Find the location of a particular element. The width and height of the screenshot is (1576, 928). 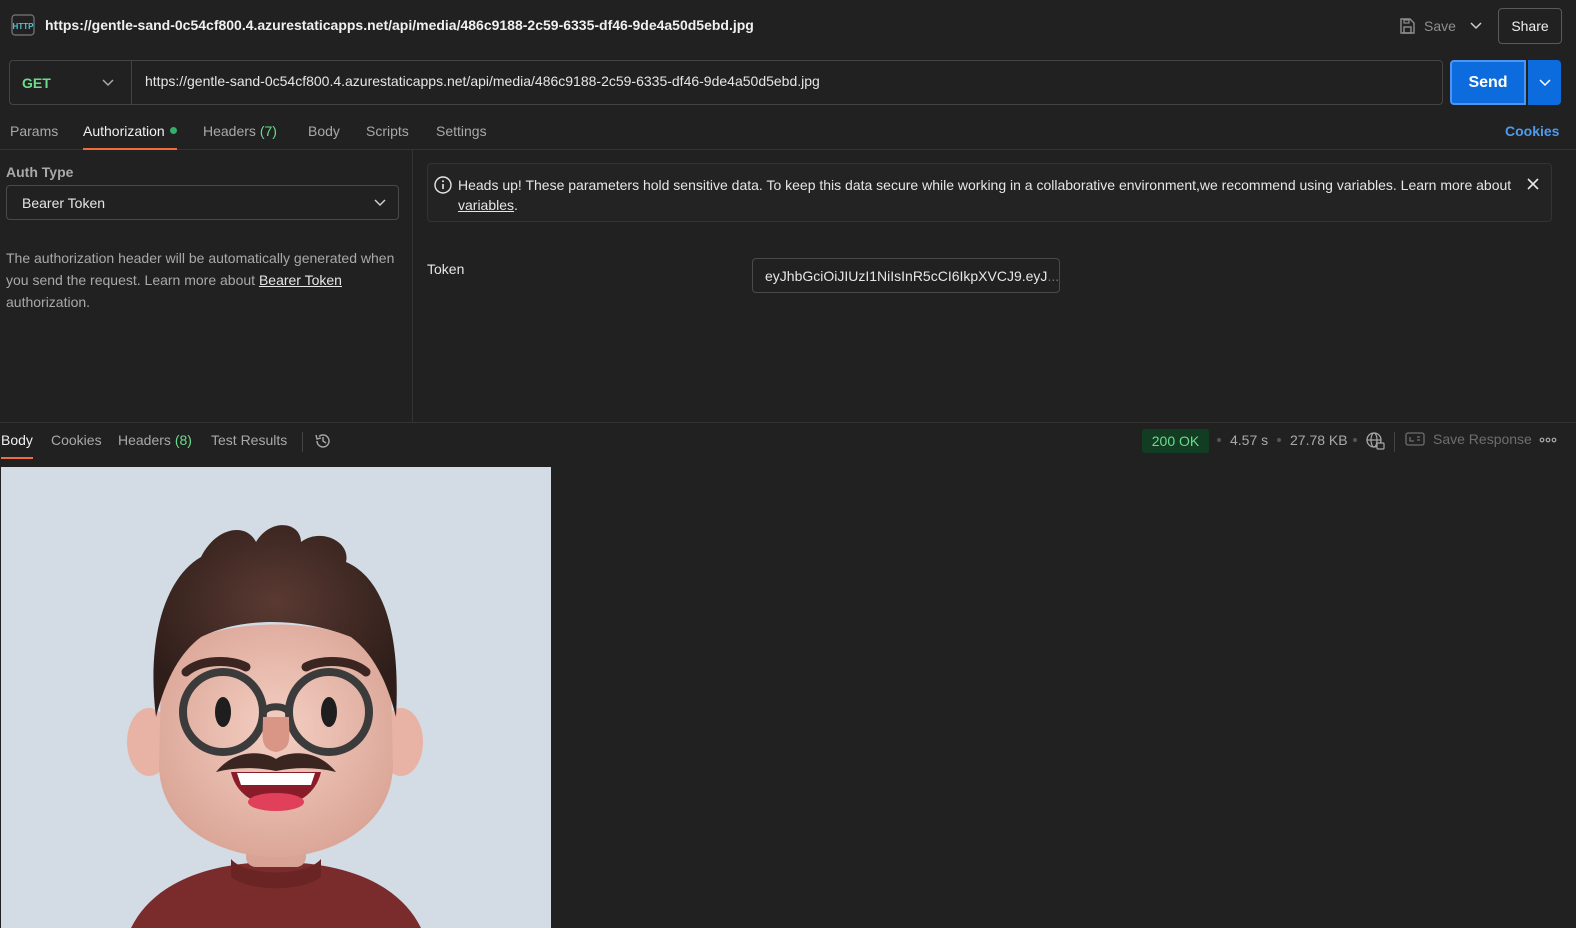

variables-link: variables is located at coordinates (486, 205).